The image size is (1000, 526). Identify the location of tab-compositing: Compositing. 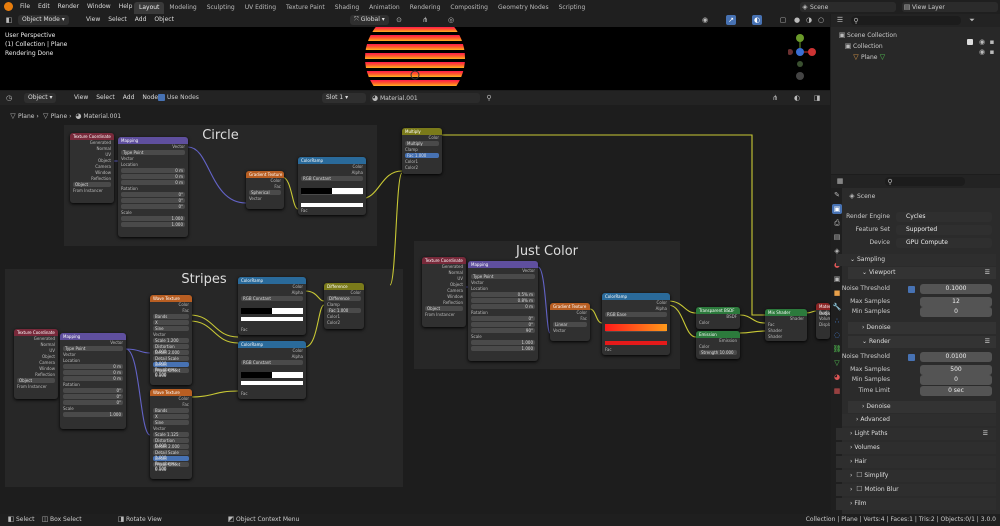
(469, 8).